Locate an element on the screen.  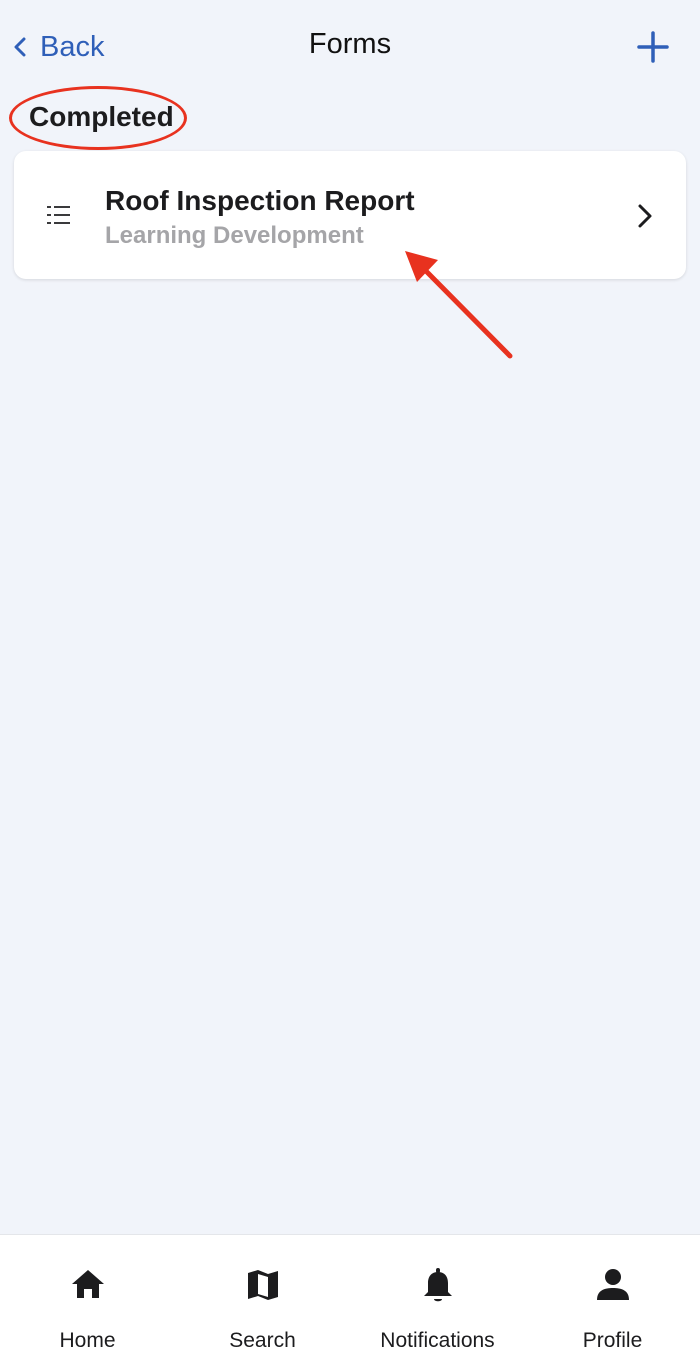
tab-label-search: Search is located at coordinates (262, 1340).